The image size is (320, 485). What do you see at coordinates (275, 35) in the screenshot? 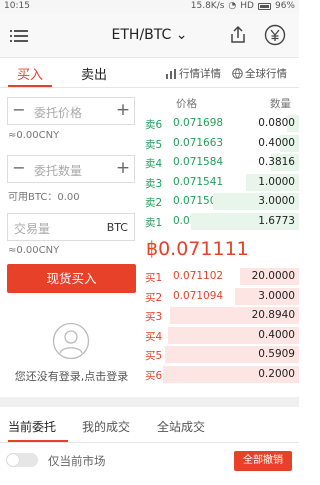
I see `yen-icon` at bounding box center [275, 35].